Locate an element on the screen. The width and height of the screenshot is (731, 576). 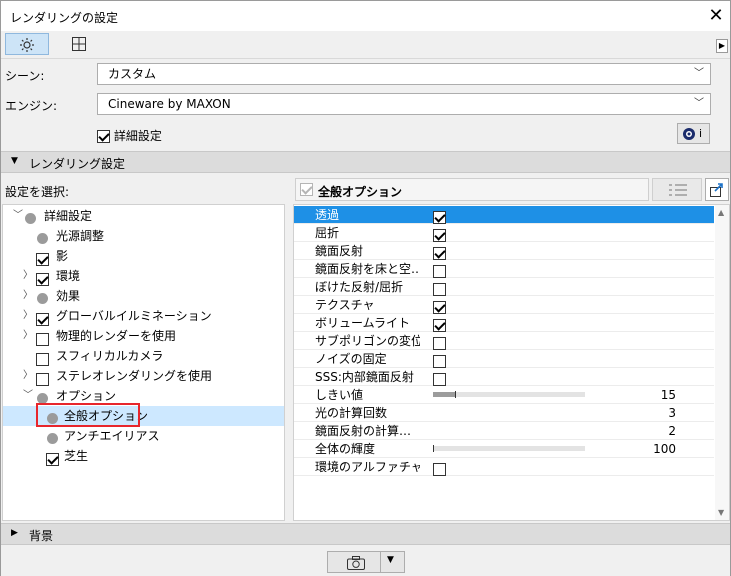
property-row: ボリュームライト is located at coordinates (504, 323).